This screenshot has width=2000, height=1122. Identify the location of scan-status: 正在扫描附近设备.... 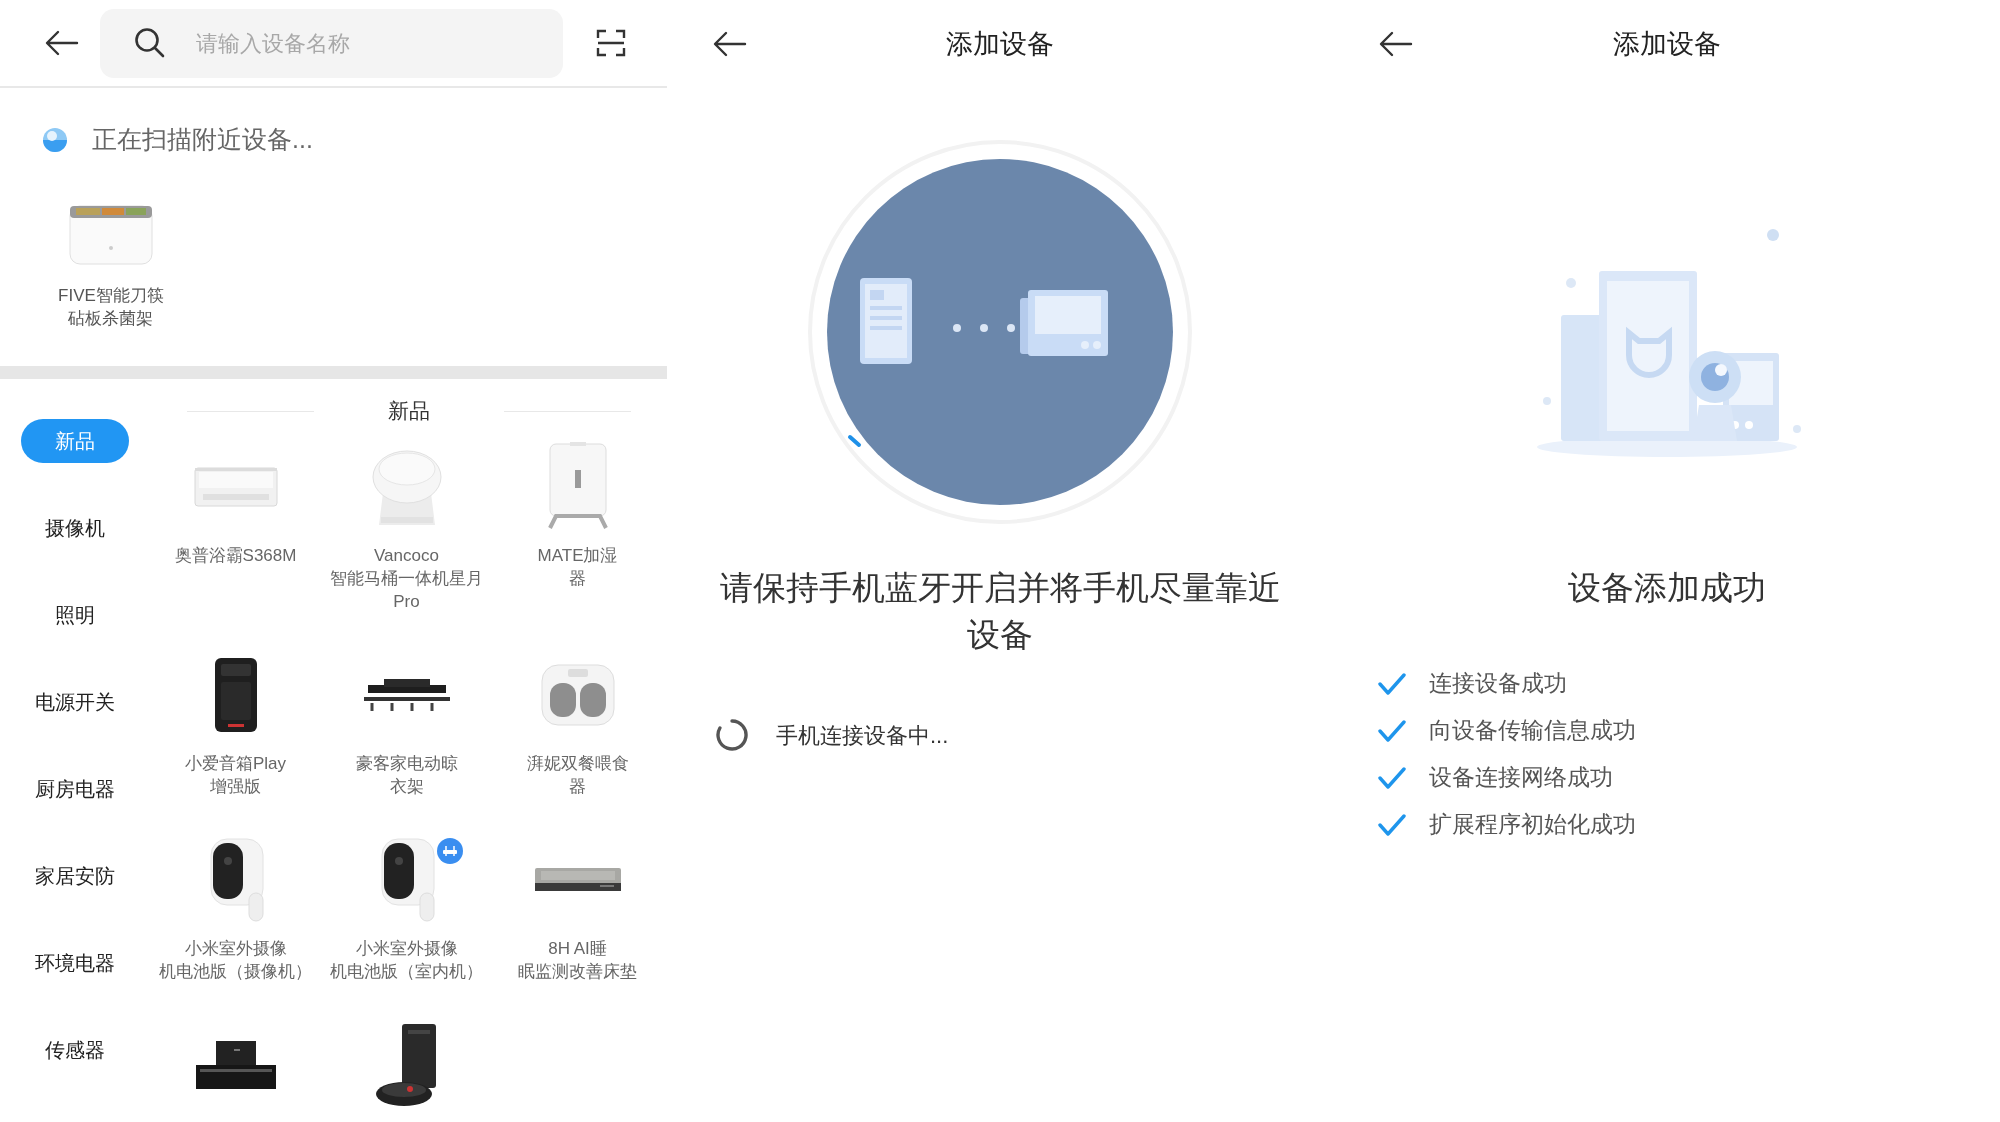
(202, 140).